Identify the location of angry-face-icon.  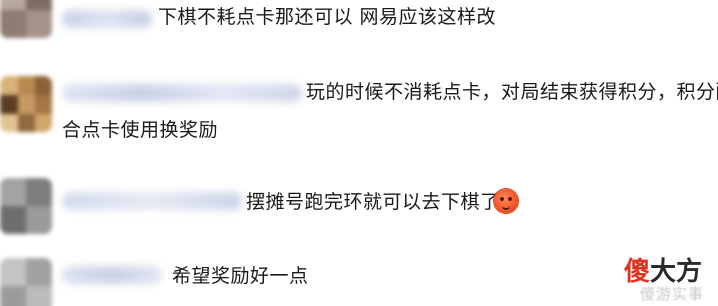
(506, 201).